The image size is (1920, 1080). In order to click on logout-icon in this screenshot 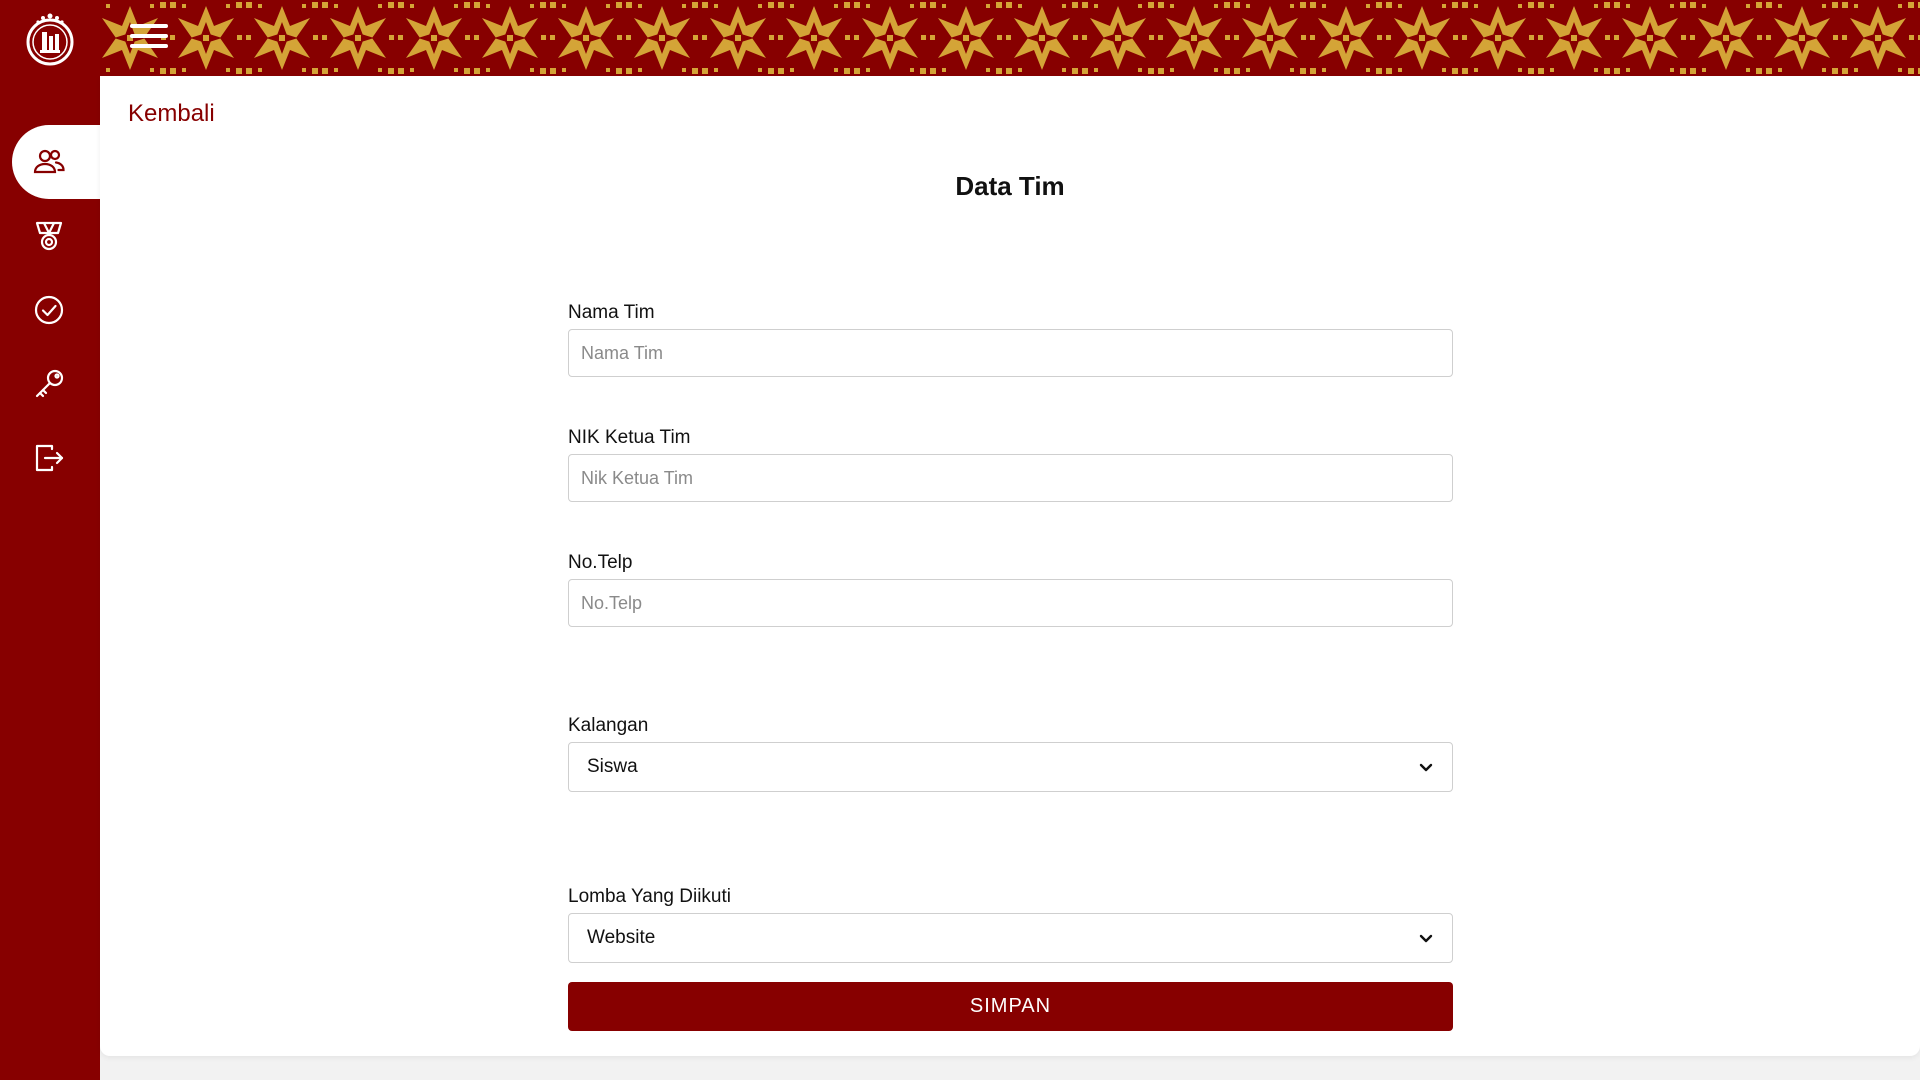, I will do `click(49, 458)`.